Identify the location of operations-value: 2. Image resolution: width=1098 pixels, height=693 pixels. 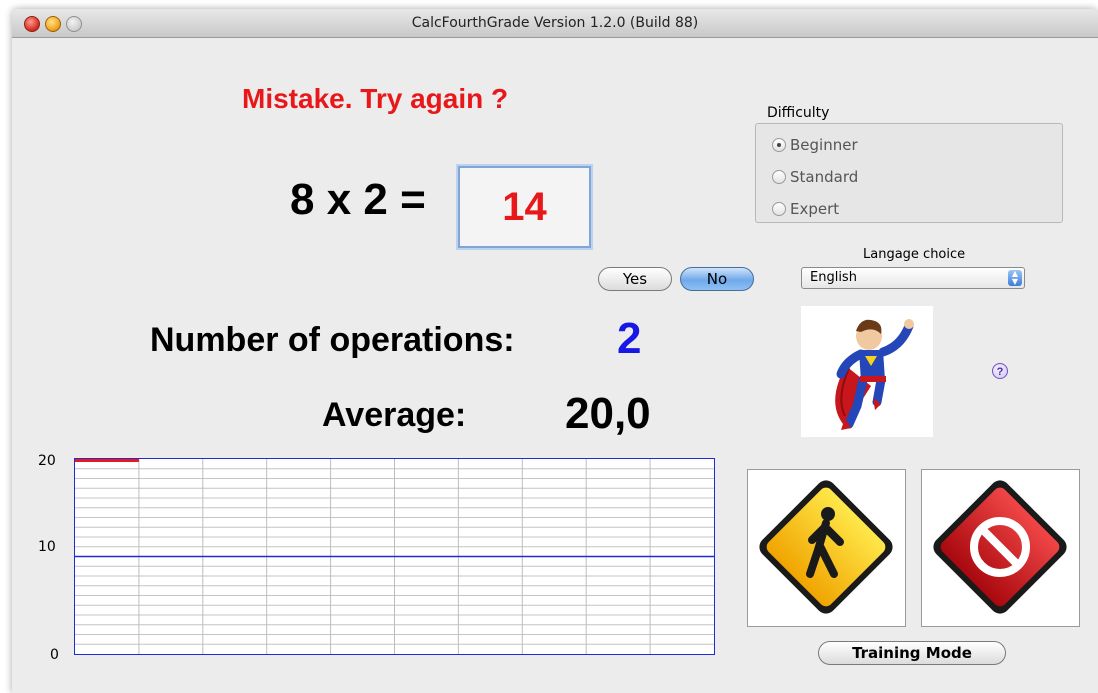
(629, 338).